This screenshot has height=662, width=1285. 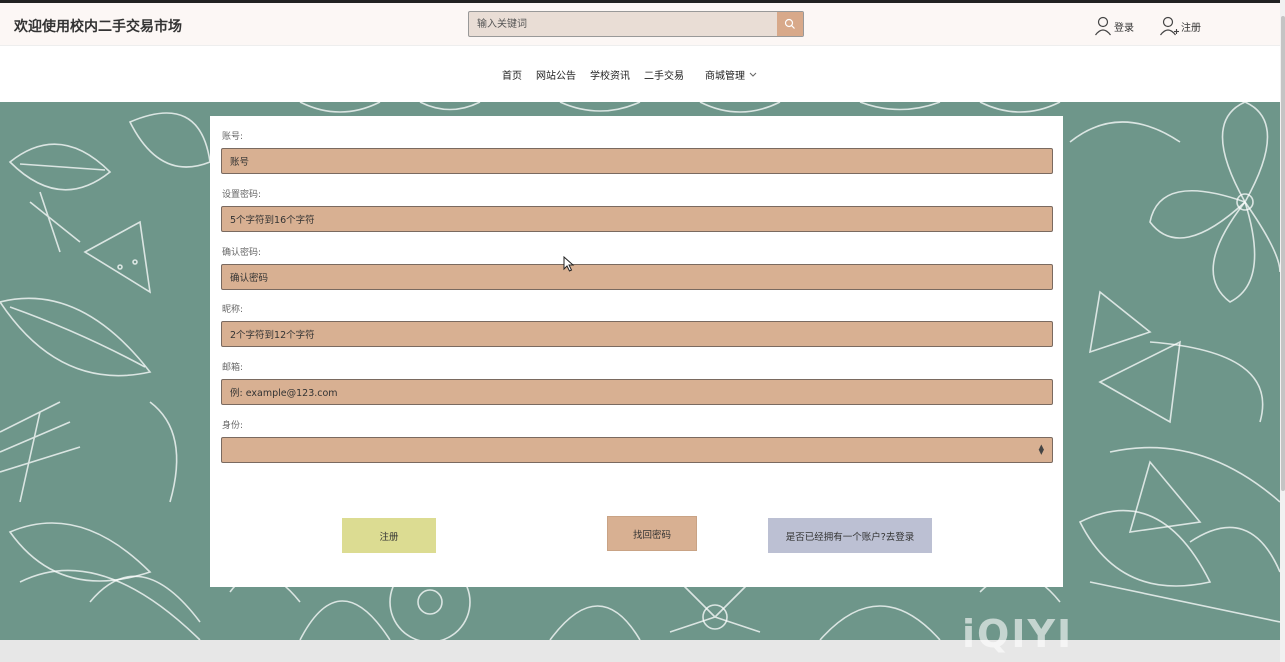 What do you see at coordinates (1283, 253) in the screenshot?
I see `scrollbar-thumb` at bounding box center [1283, 253].